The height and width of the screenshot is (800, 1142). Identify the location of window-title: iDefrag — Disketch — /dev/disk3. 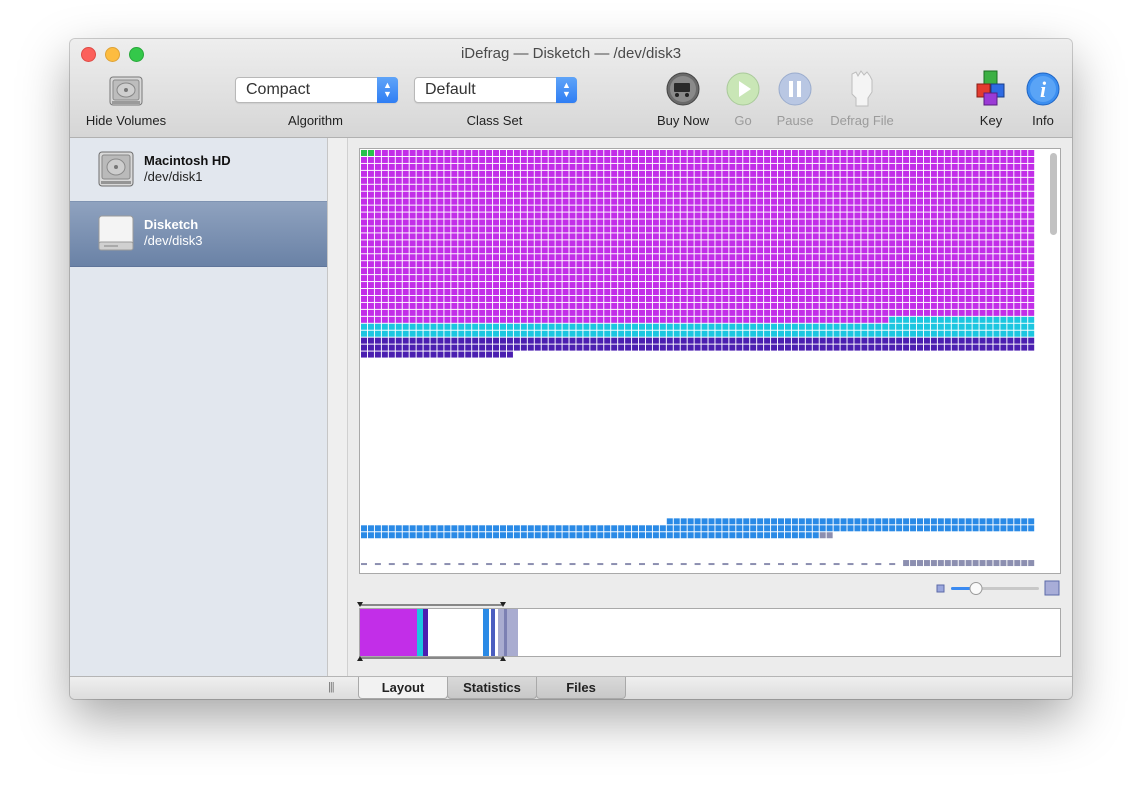
(571, 53).